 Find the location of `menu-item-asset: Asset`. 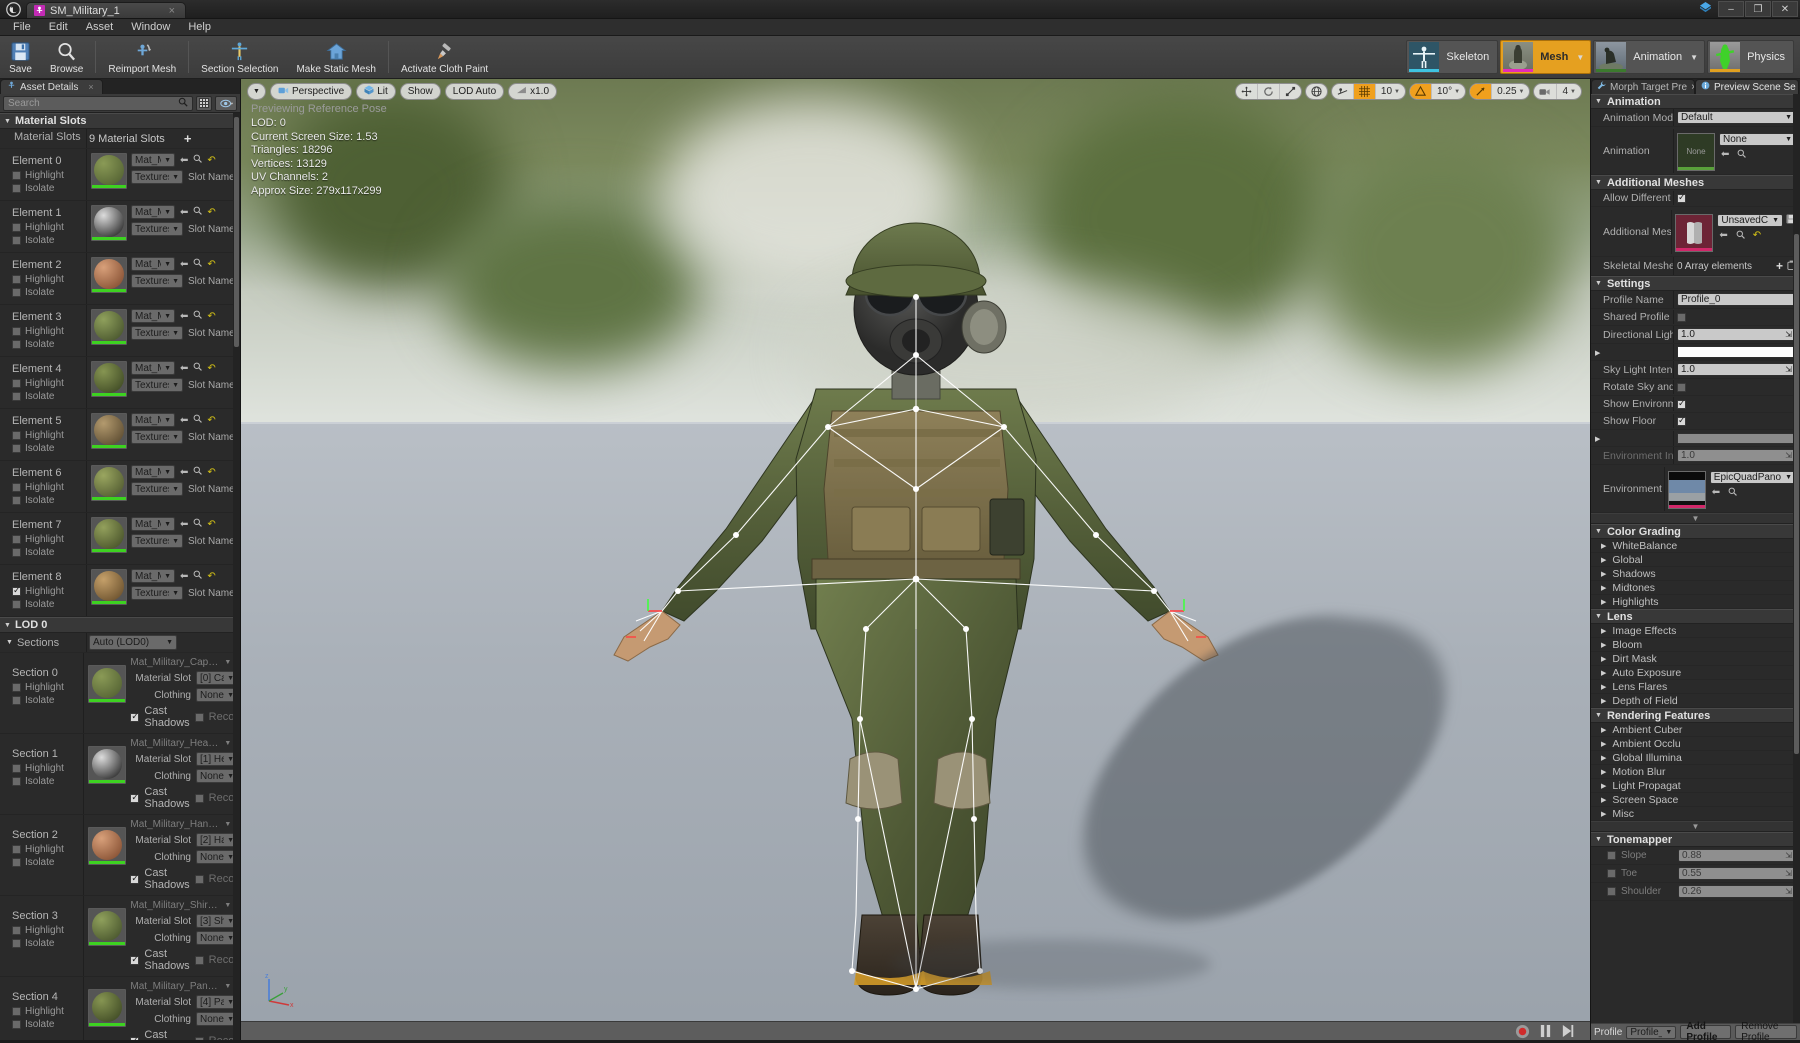

menu-item-asset: Asset is located at coordinates (100, 27).